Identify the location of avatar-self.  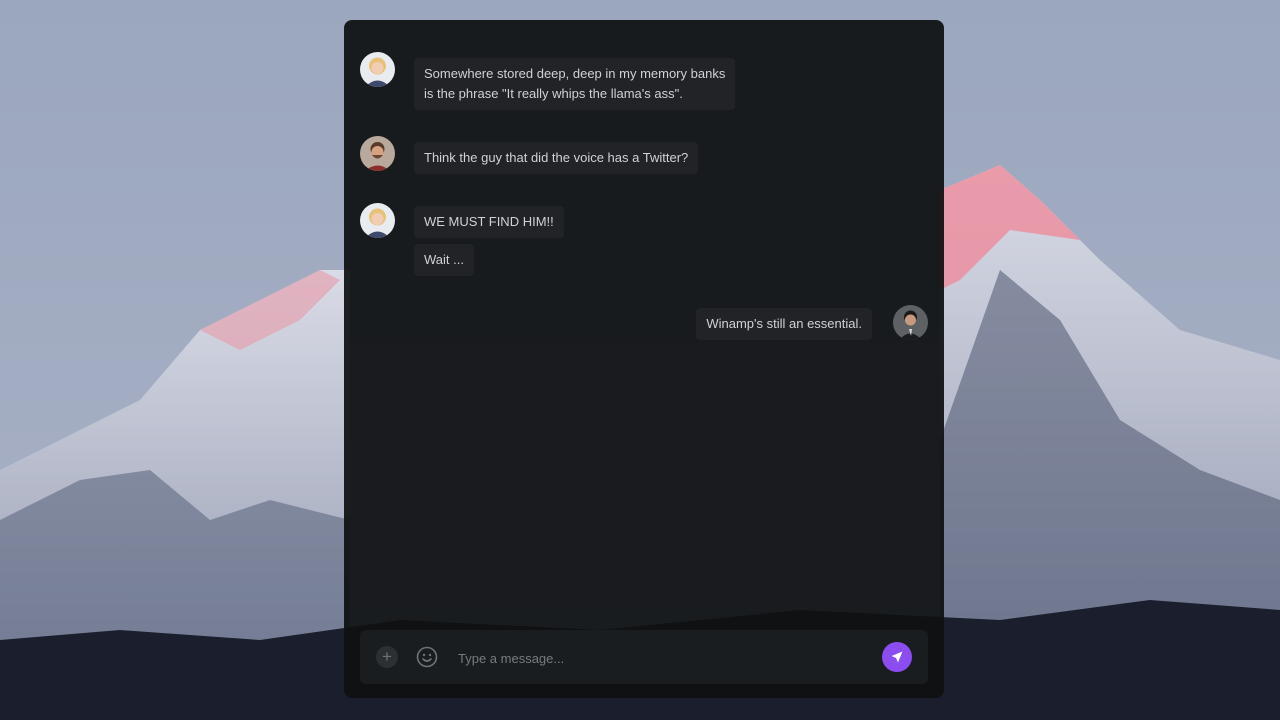
(910, 322).